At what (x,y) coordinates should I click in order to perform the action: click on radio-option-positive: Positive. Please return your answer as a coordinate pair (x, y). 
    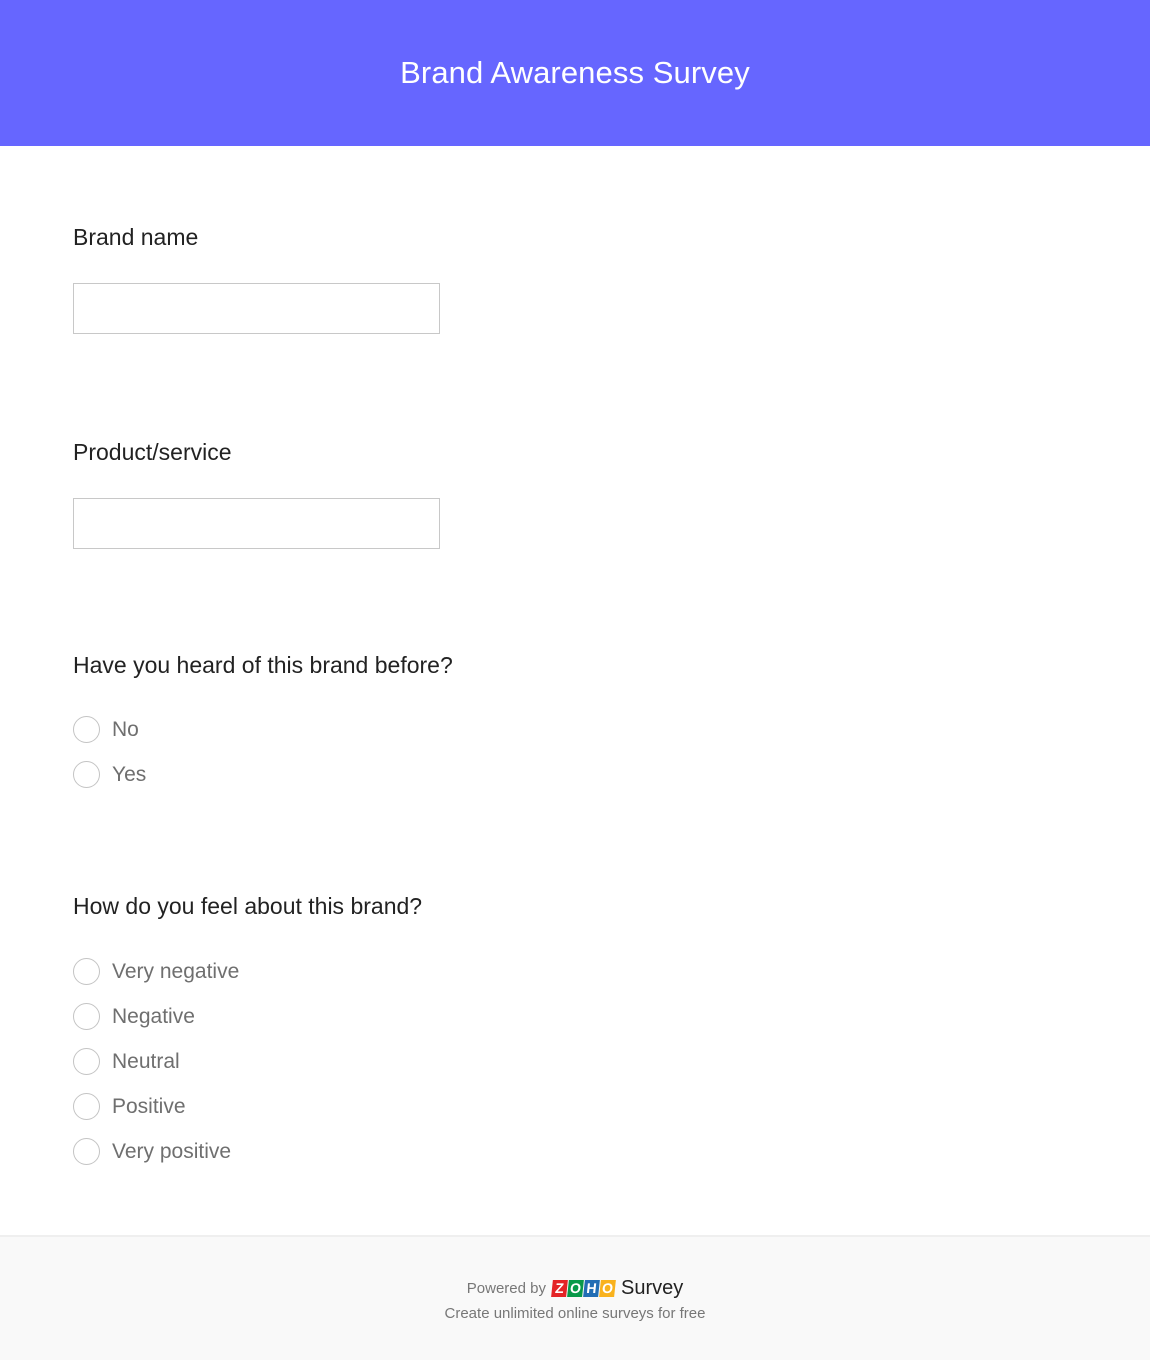
    Looking at the image, I should click on (129, 1106).